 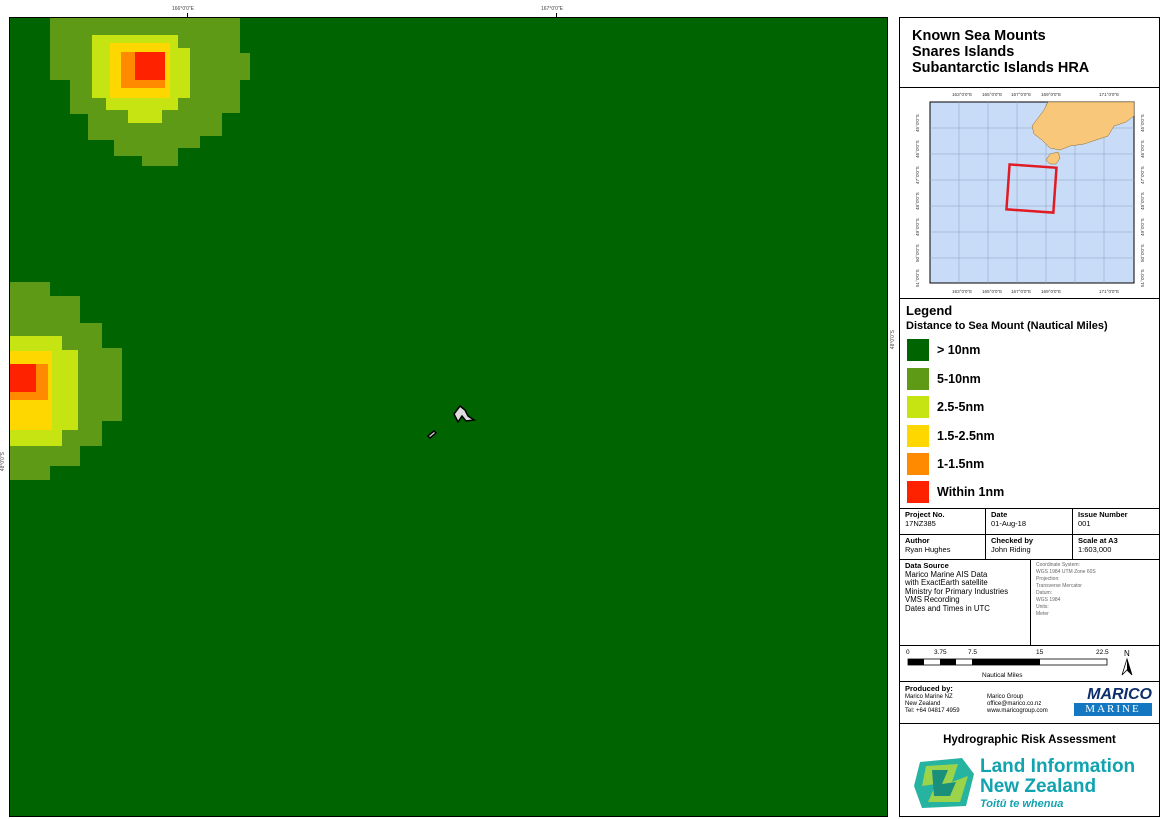 I want to click on producer-line: Marico Marine NZ, so click(x=929, y=697).